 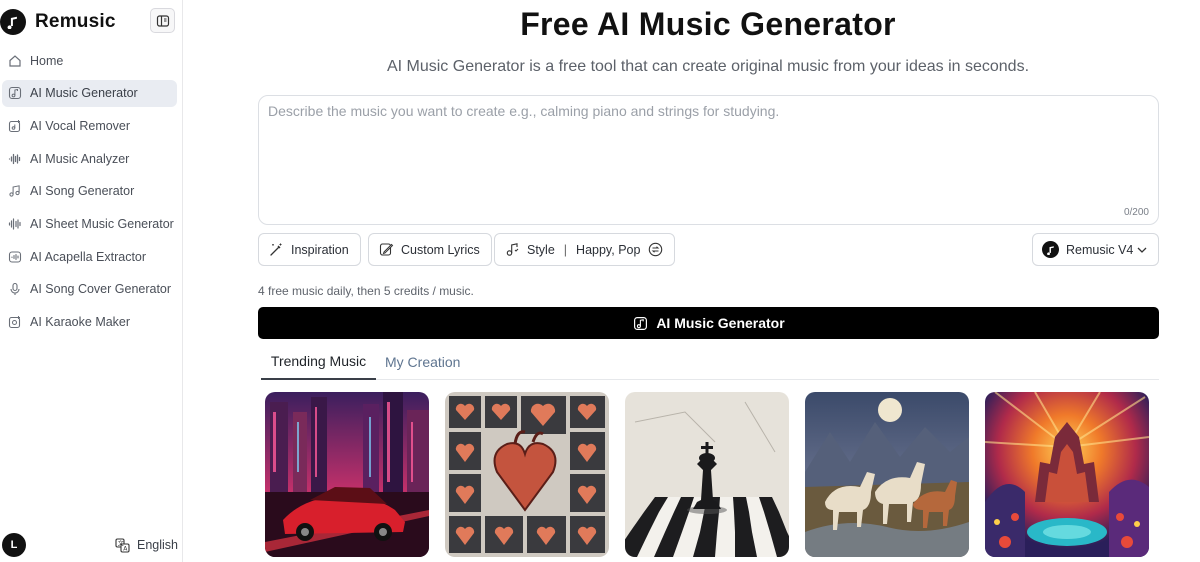 I want to click on sidebar-item-label: AI Music Analyzer, so click(x=80, y=158).